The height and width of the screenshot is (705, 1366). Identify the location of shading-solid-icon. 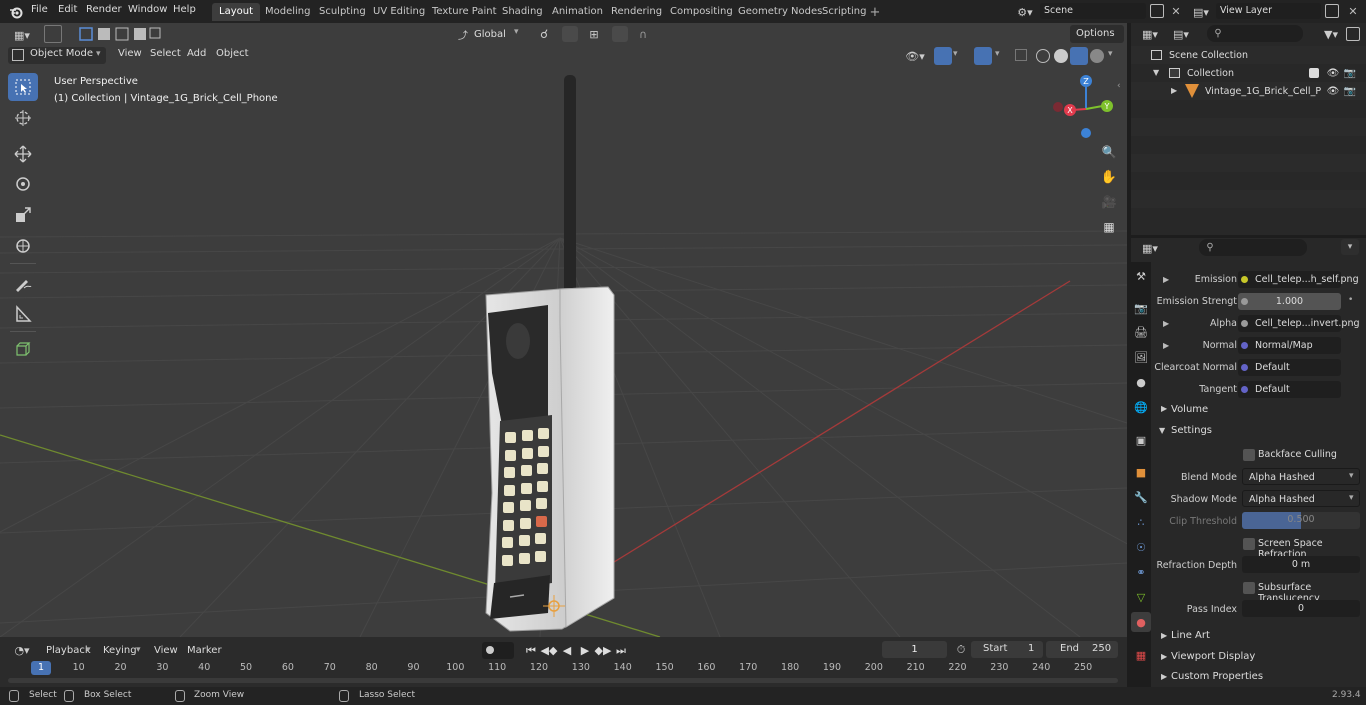
(1061, 56).